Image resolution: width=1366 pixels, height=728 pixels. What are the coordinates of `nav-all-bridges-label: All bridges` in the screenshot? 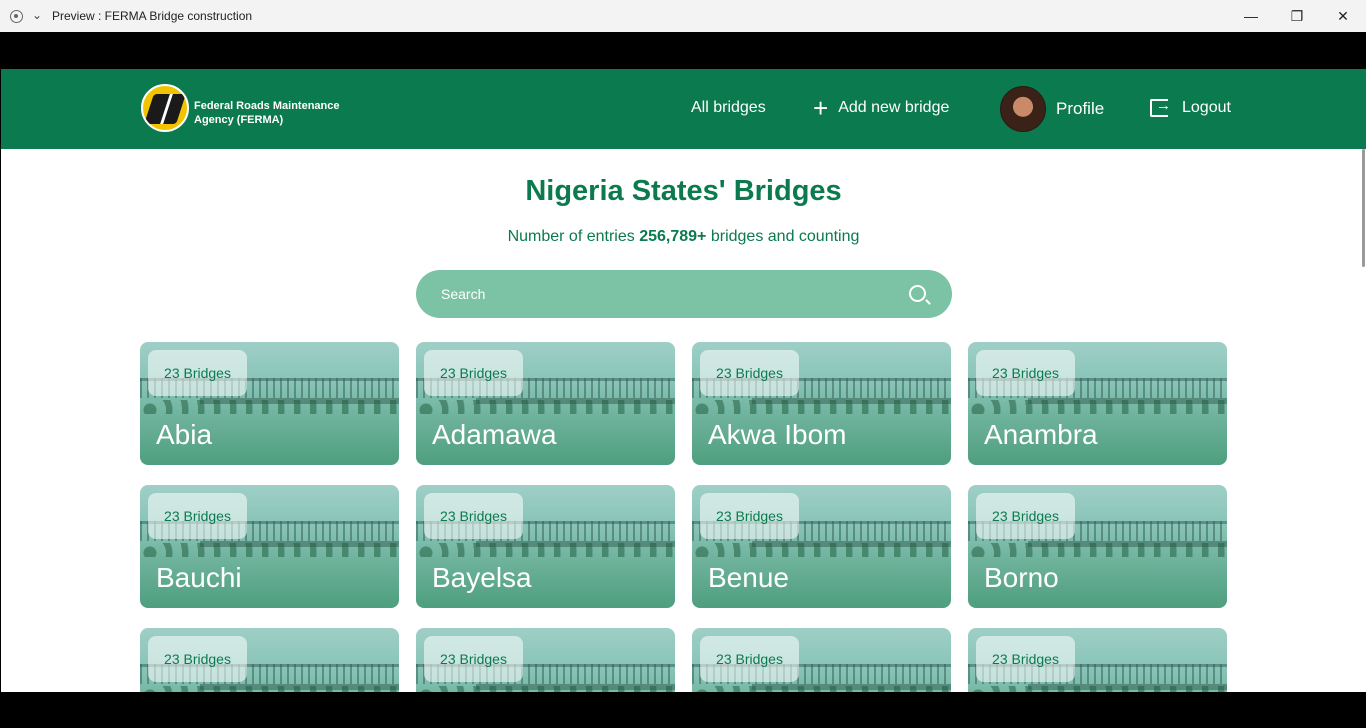 It's located at (728, 107).